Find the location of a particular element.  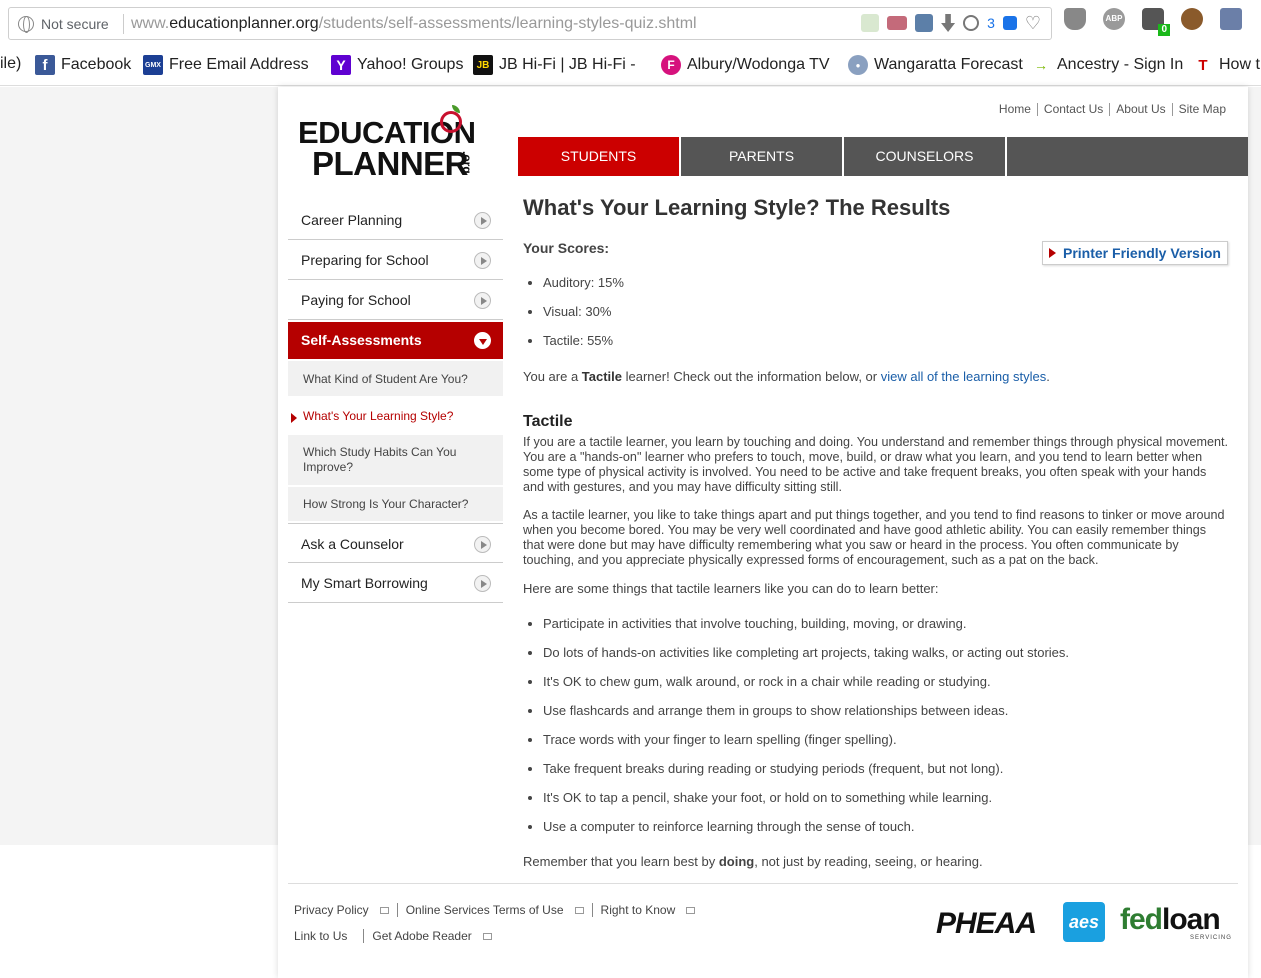

home-link: Home is located at coordinates (1015, 109).